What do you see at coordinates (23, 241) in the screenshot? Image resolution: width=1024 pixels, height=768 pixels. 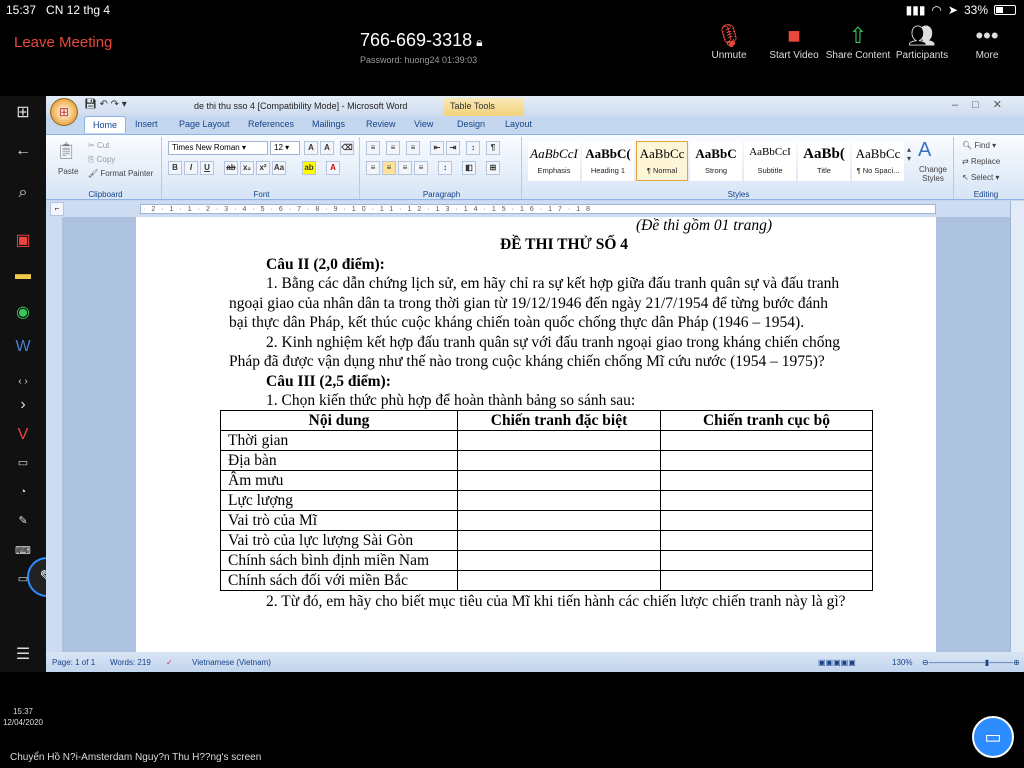 I see `pdf-app-icon: ▣` at bounding box center [23, 241].